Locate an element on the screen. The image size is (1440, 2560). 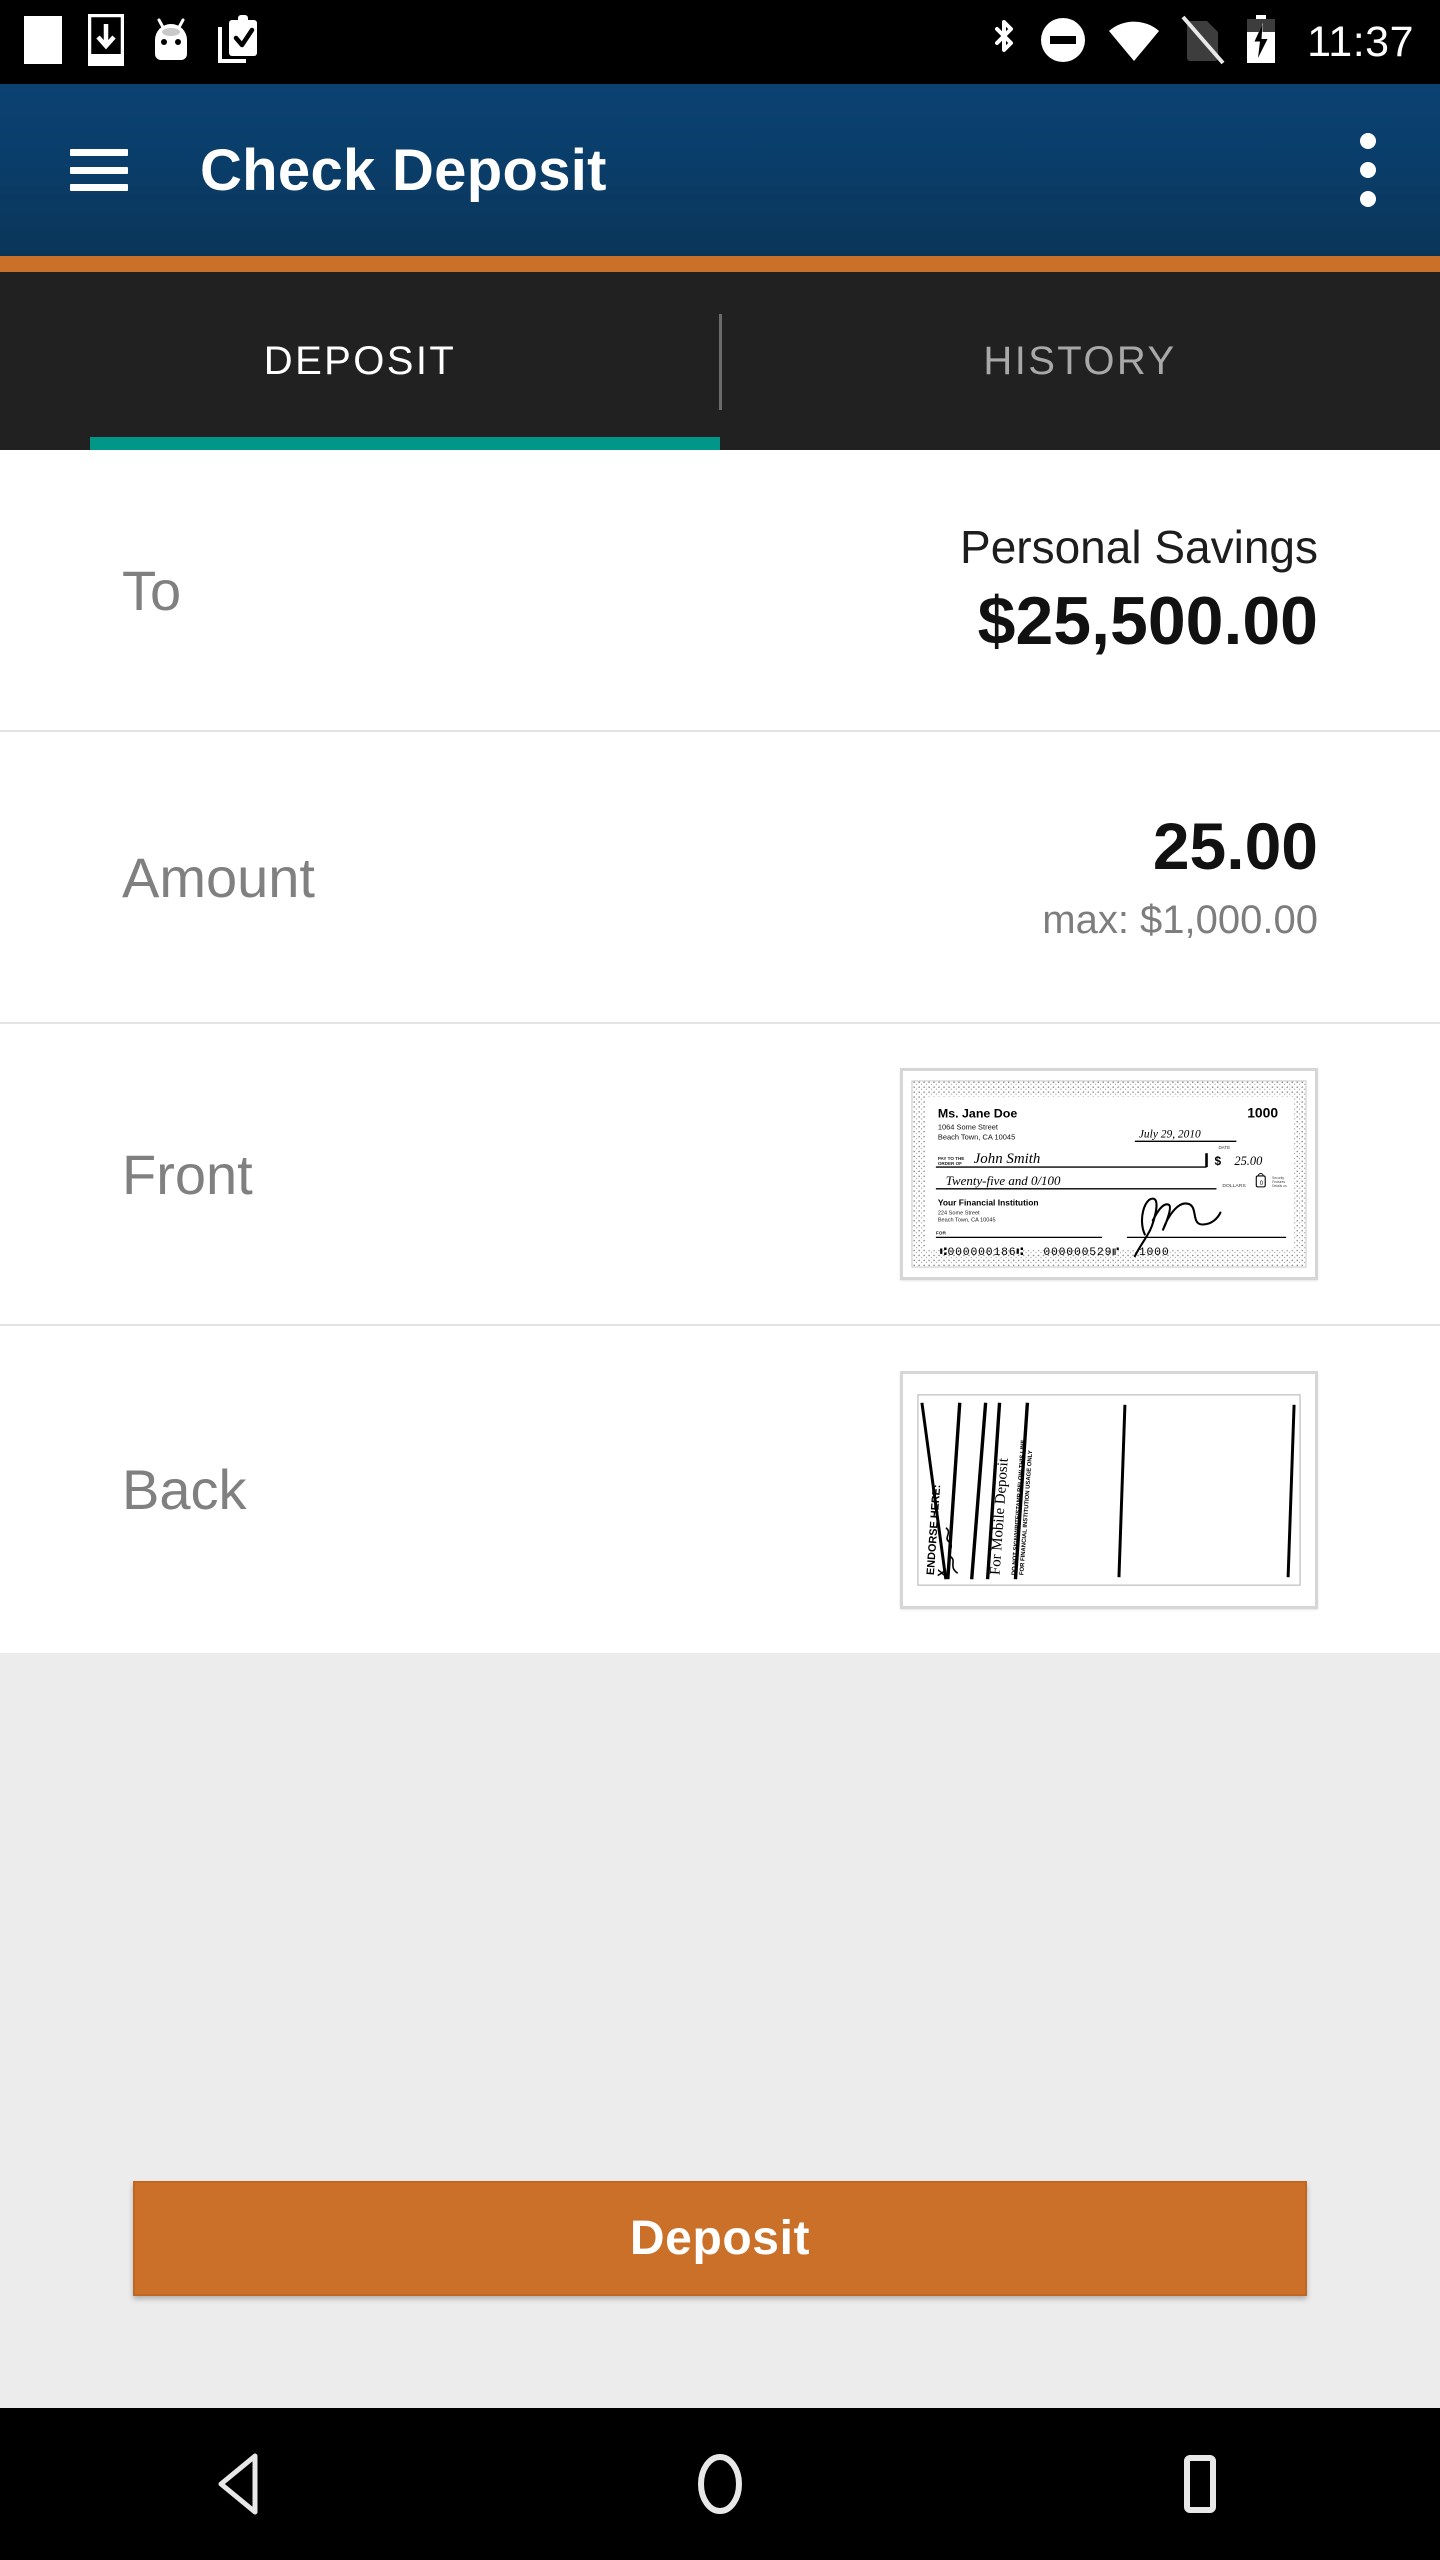
do-not-disturb-icon is located at coordinates (1063, 42).